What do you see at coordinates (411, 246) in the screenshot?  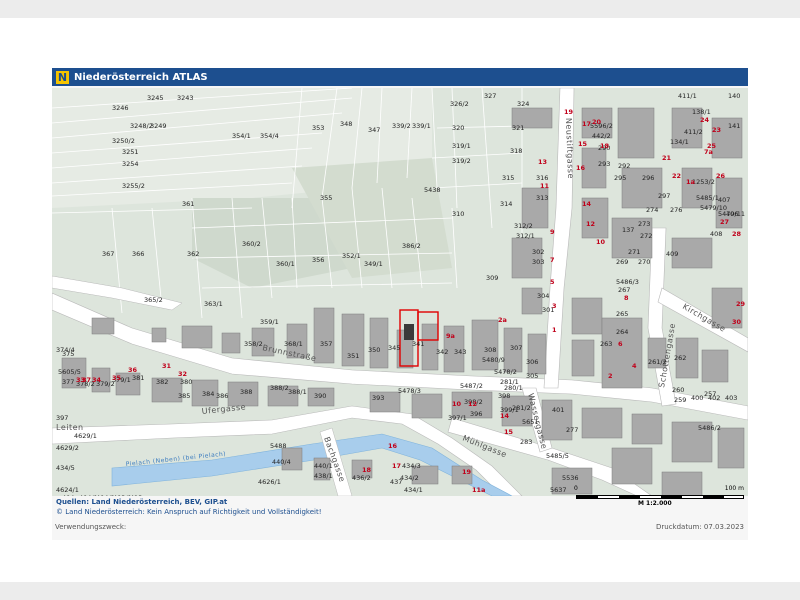 I see `parcel-number-label: 386/2` at bounding box center [411, 246].